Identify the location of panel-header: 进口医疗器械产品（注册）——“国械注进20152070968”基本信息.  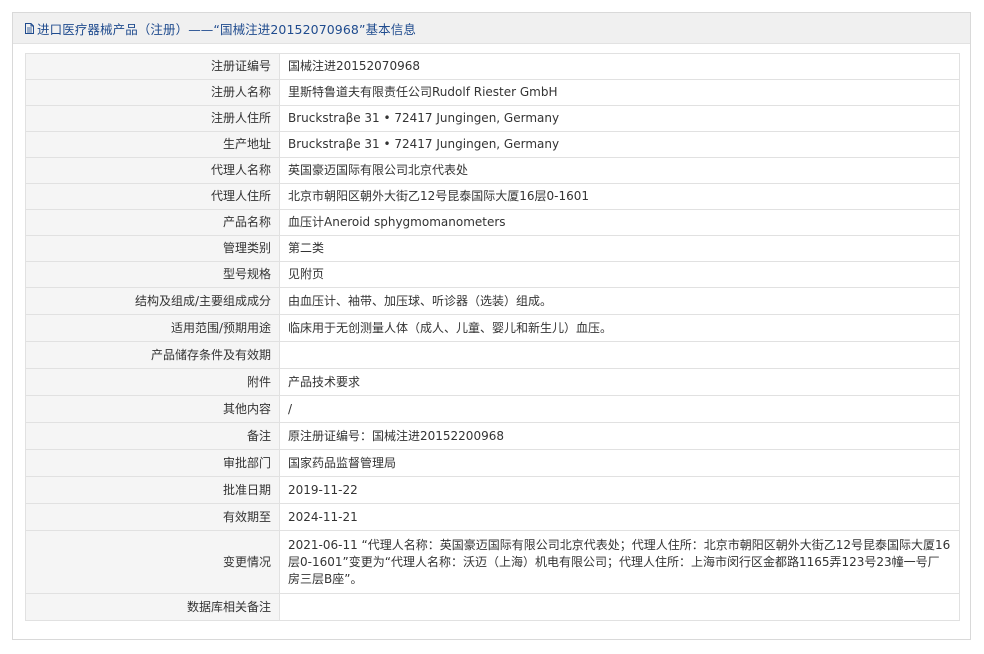
(491, 28).